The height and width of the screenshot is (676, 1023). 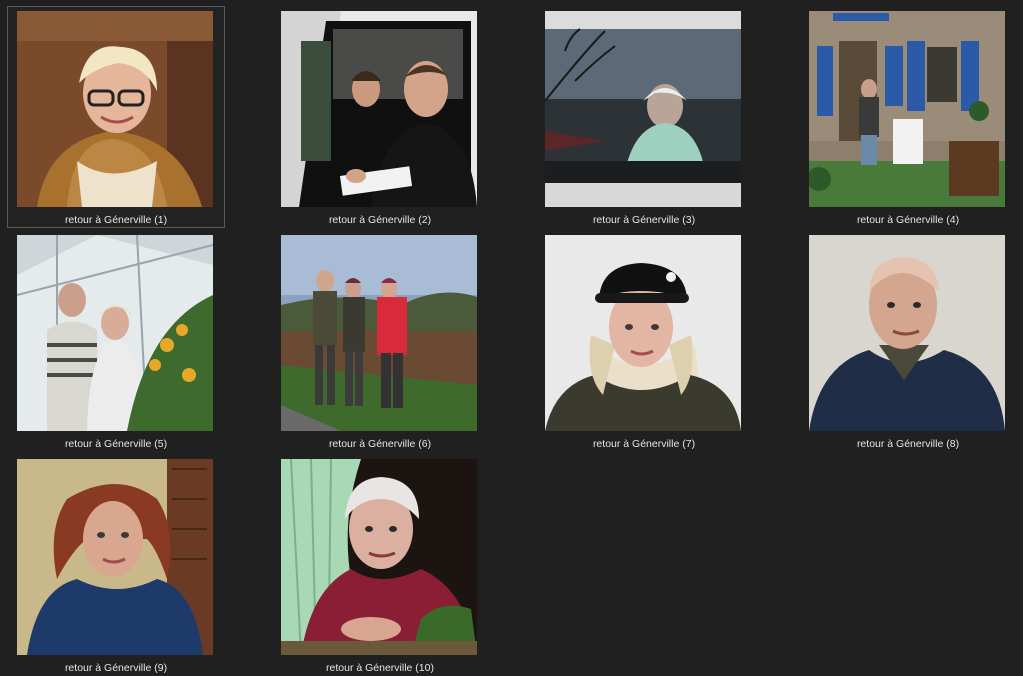 I want to click on thumbnail-tile-2: retour à Génerville (2), so click(x=380, y=117).